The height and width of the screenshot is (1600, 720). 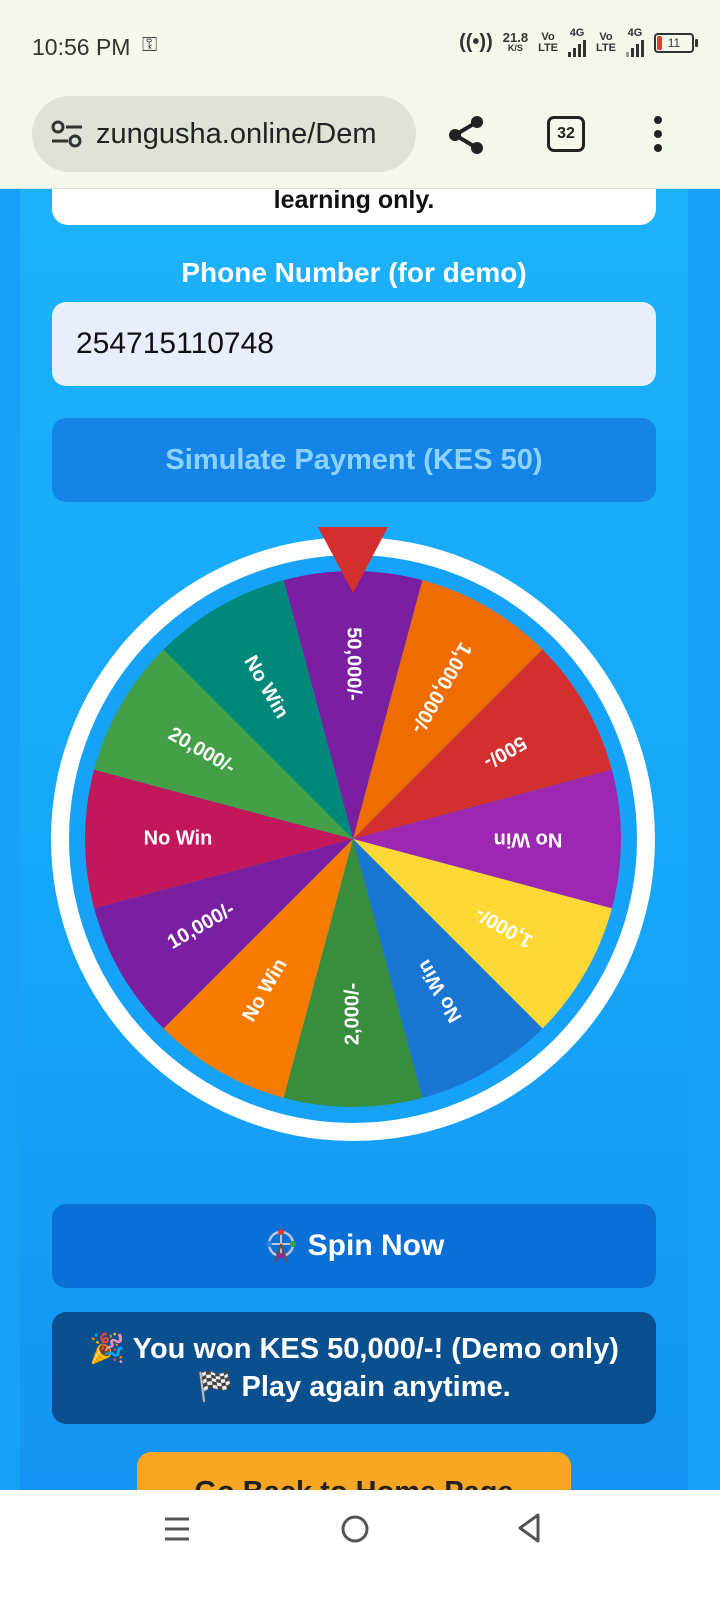 I want to click on signal-icon-1: 4G, so click(x=577, y=42).